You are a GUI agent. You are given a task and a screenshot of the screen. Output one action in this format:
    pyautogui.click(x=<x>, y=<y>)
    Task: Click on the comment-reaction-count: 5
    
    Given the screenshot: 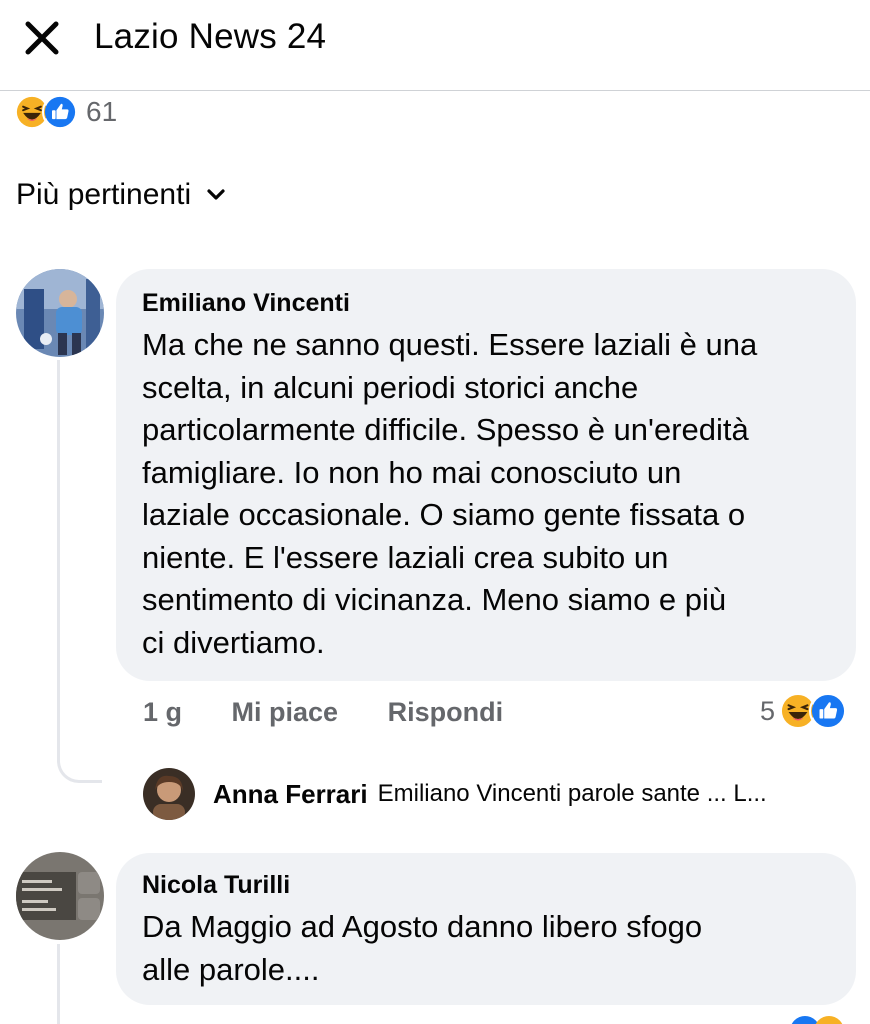 What is the action you would take?
    pyautogui.click(x=768, y=710)
    